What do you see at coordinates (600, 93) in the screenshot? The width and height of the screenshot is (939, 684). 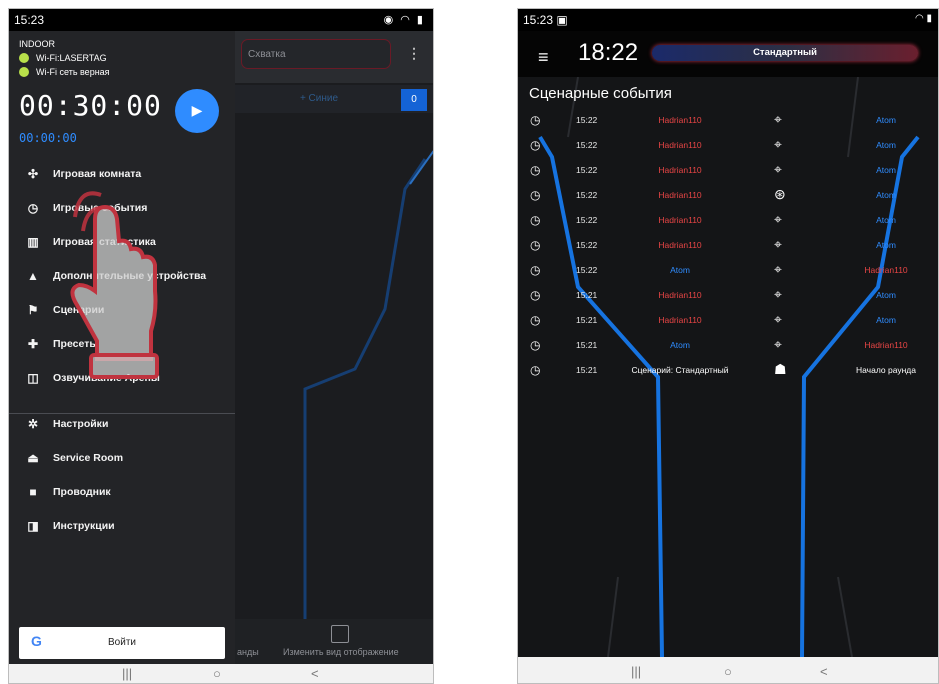 I see `page-title: Сценарные события` at bounding box center [600, 93].